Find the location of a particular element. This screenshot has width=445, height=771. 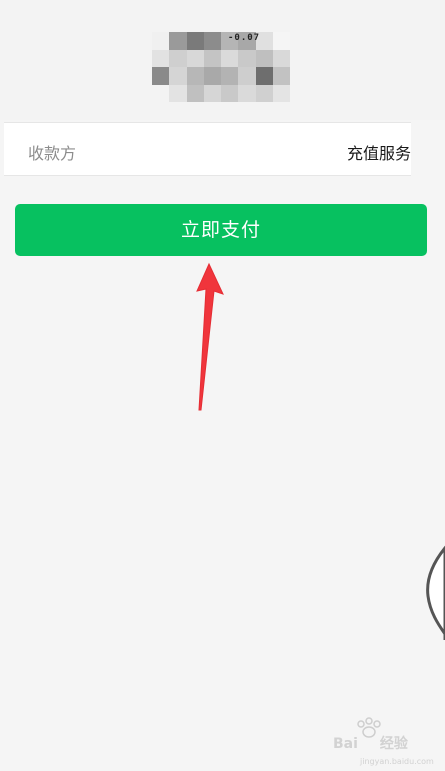

amount-display is located at coordinates (221, 67).